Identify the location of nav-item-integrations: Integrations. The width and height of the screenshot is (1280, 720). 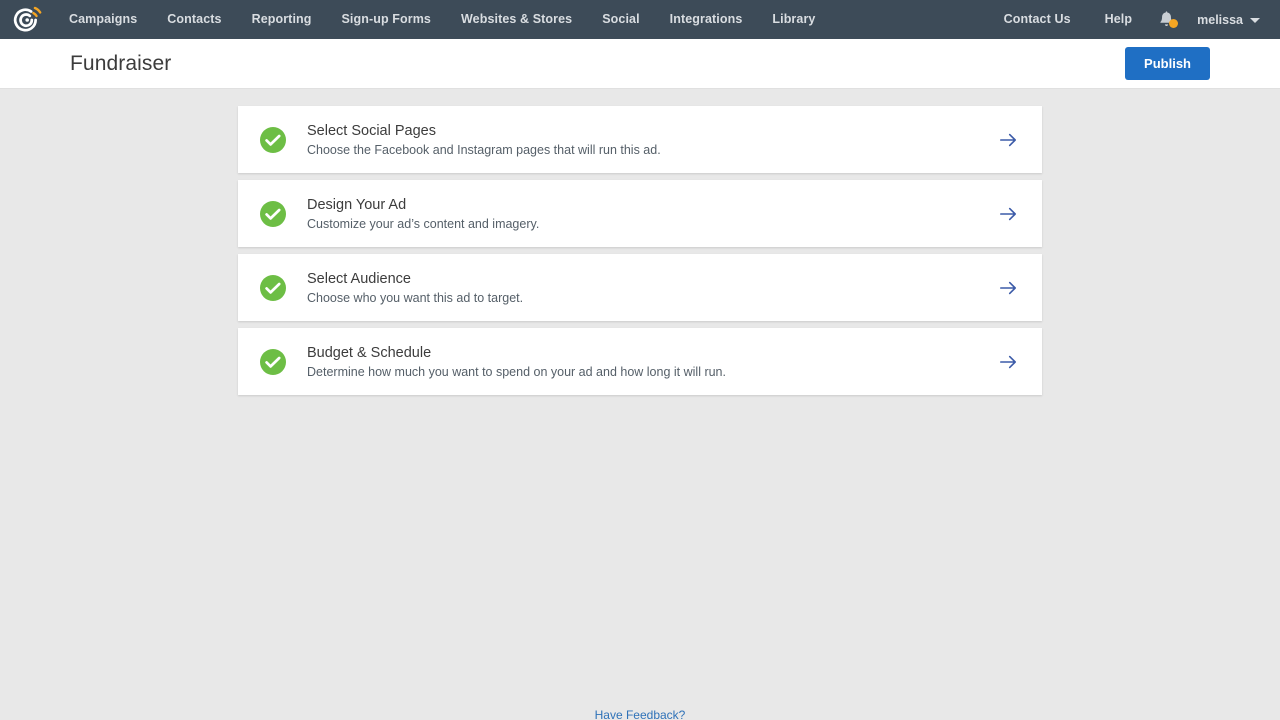
(706, 19).